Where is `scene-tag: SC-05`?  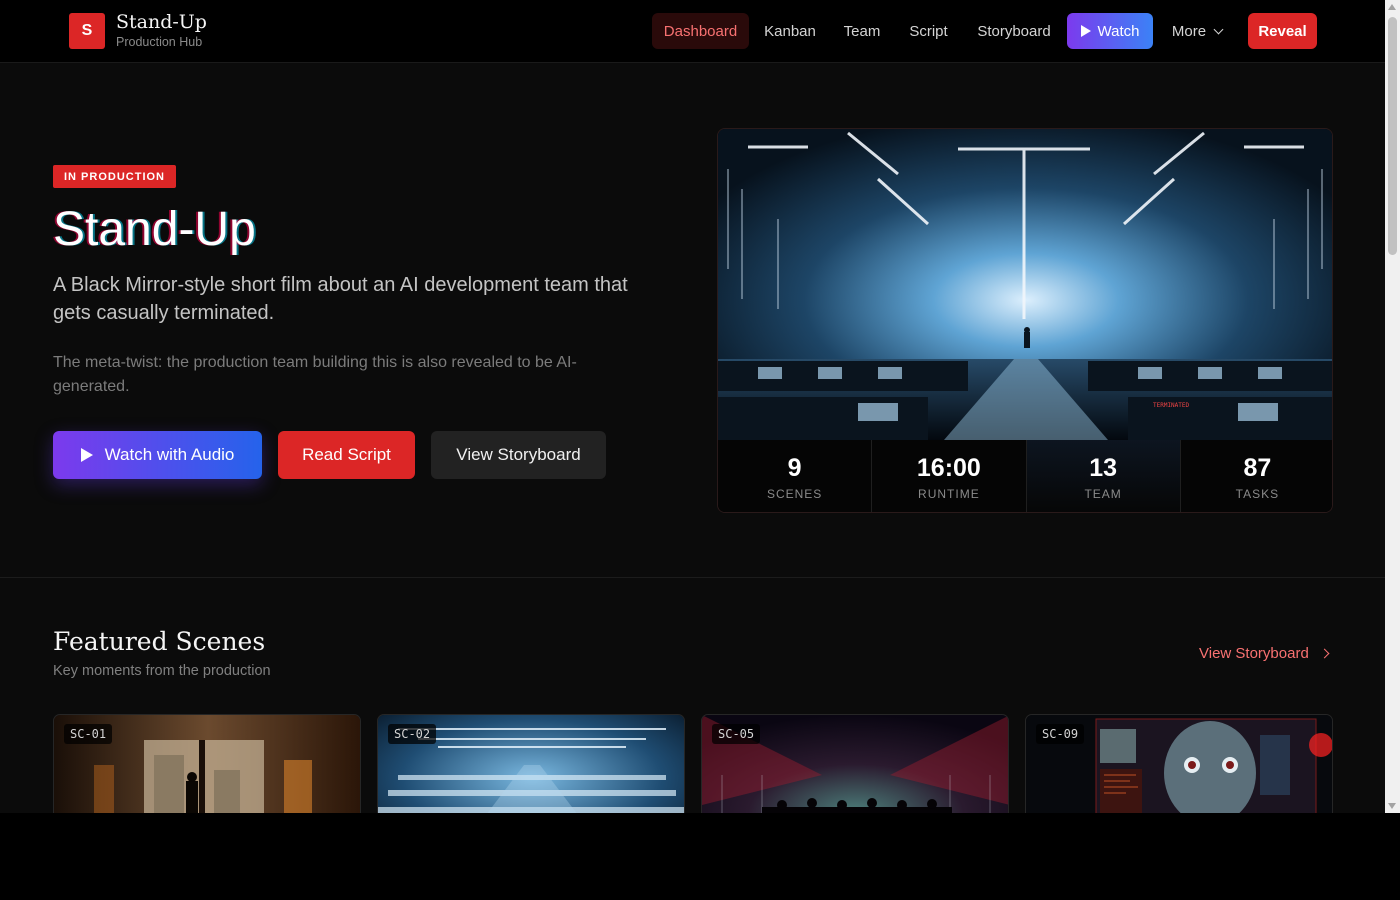
scene-tag: SC-05 is located at coordinates (736, 734).